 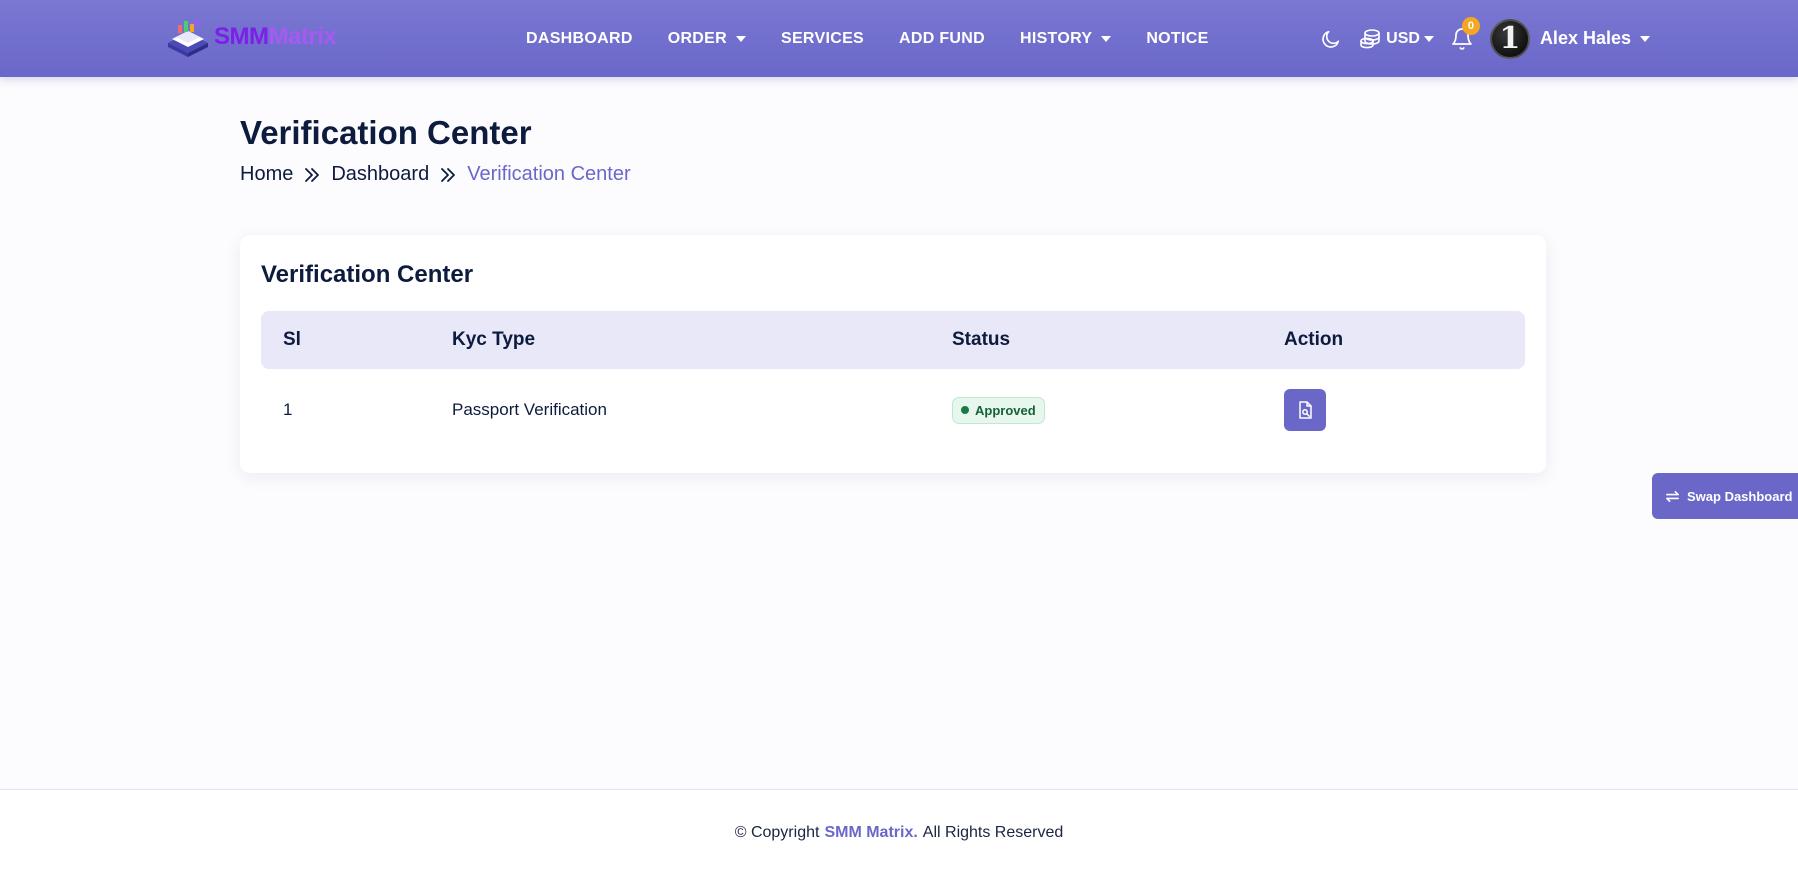 What do you see at coordinates (266, 174) in the screenshot?
I see `breadcrumb-home: Home` at bounding box center [266, 174].